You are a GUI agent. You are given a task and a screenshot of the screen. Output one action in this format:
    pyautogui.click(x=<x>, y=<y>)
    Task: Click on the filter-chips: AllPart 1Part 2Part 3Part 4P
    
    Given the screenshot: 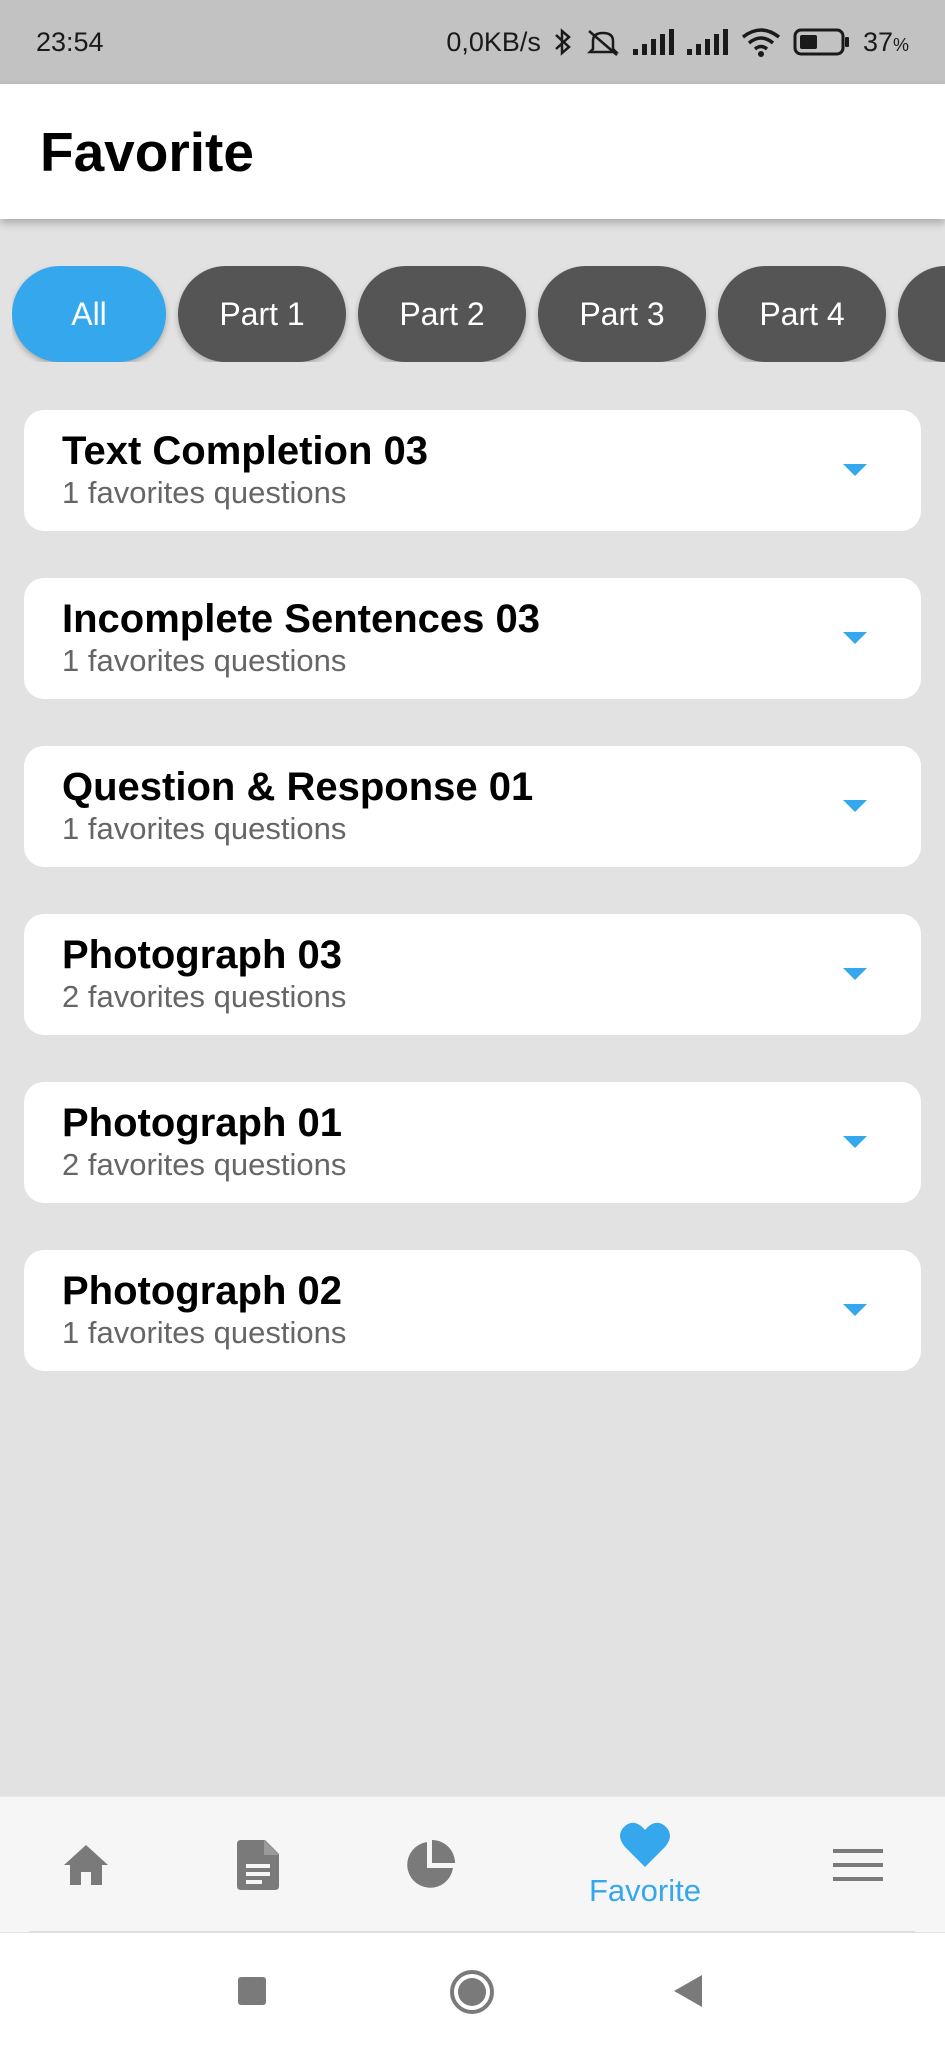 What is the action you would take?
    pyautogui.click(x=478, y=314)
    